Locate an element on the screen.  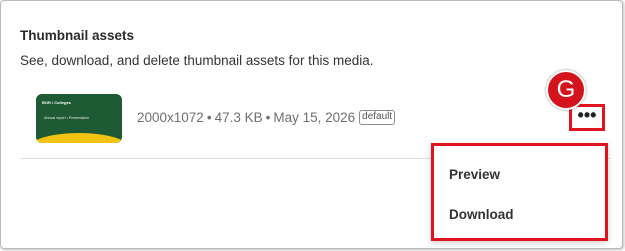
thumbnail-yellow-band is located at coordinates (79, 138).